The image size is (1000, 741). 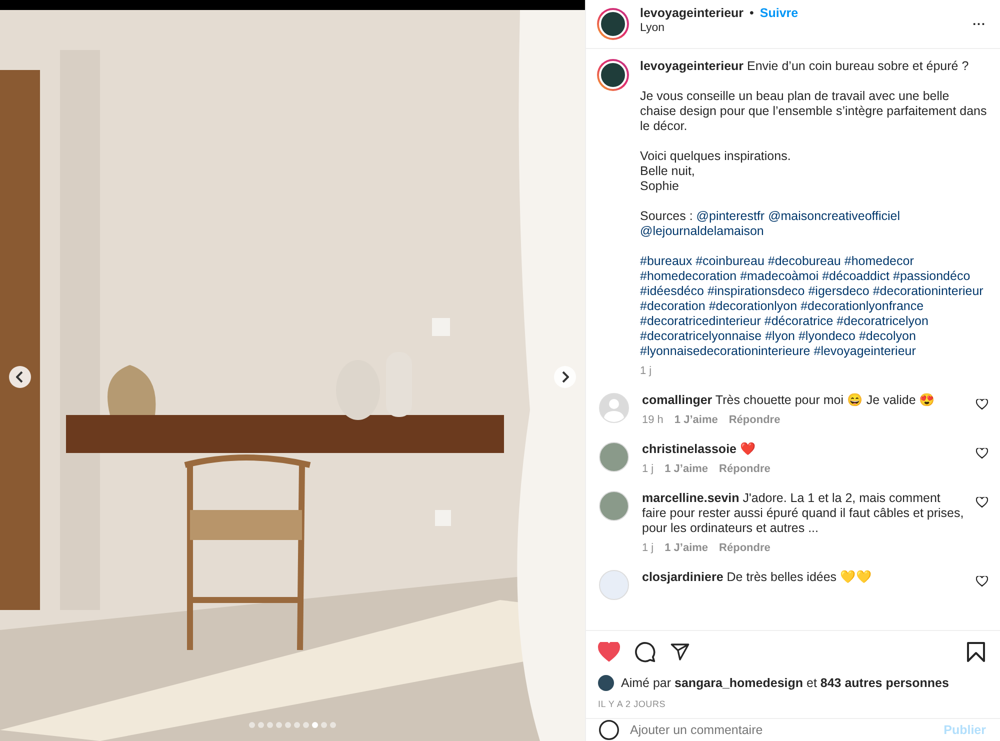 I want to click on hashtag-link: #decoratricelyon, so click(x=882, y=321).